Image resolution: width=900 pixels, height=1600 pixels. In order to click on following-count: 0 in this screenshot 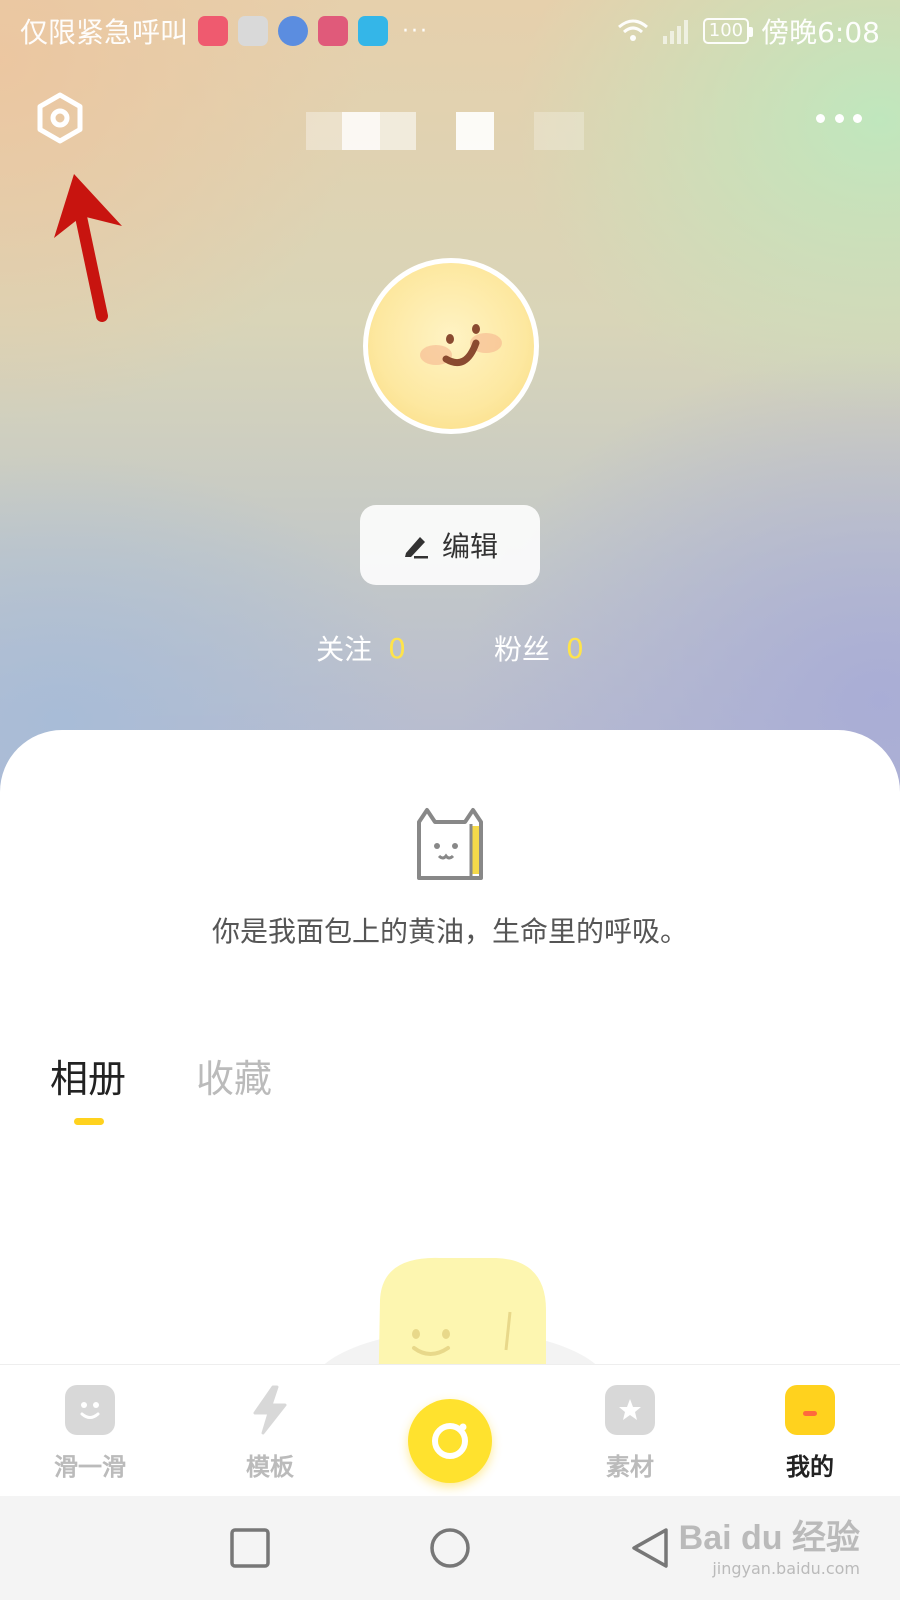, I will do `click(397, 648)`.